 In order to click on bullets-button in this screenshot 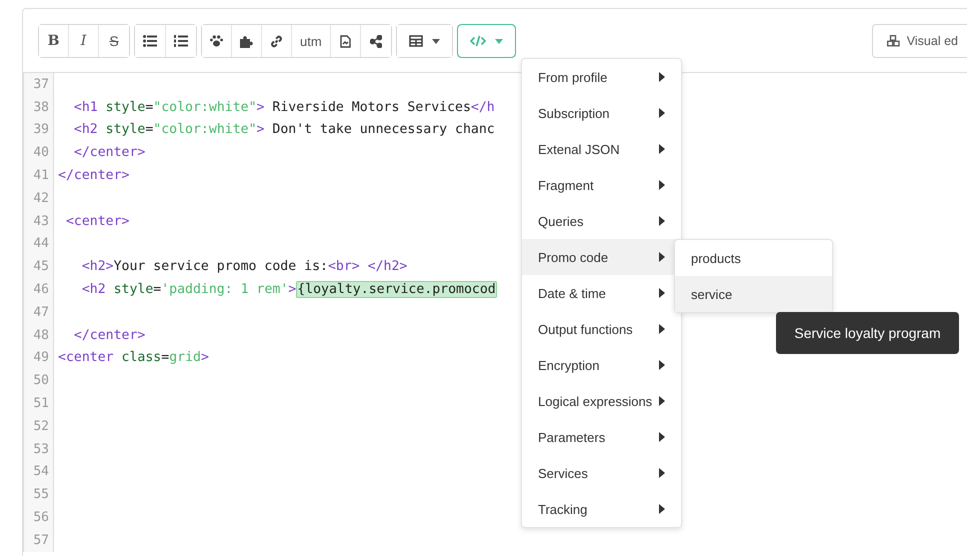, I will do `click(150, 41)`.